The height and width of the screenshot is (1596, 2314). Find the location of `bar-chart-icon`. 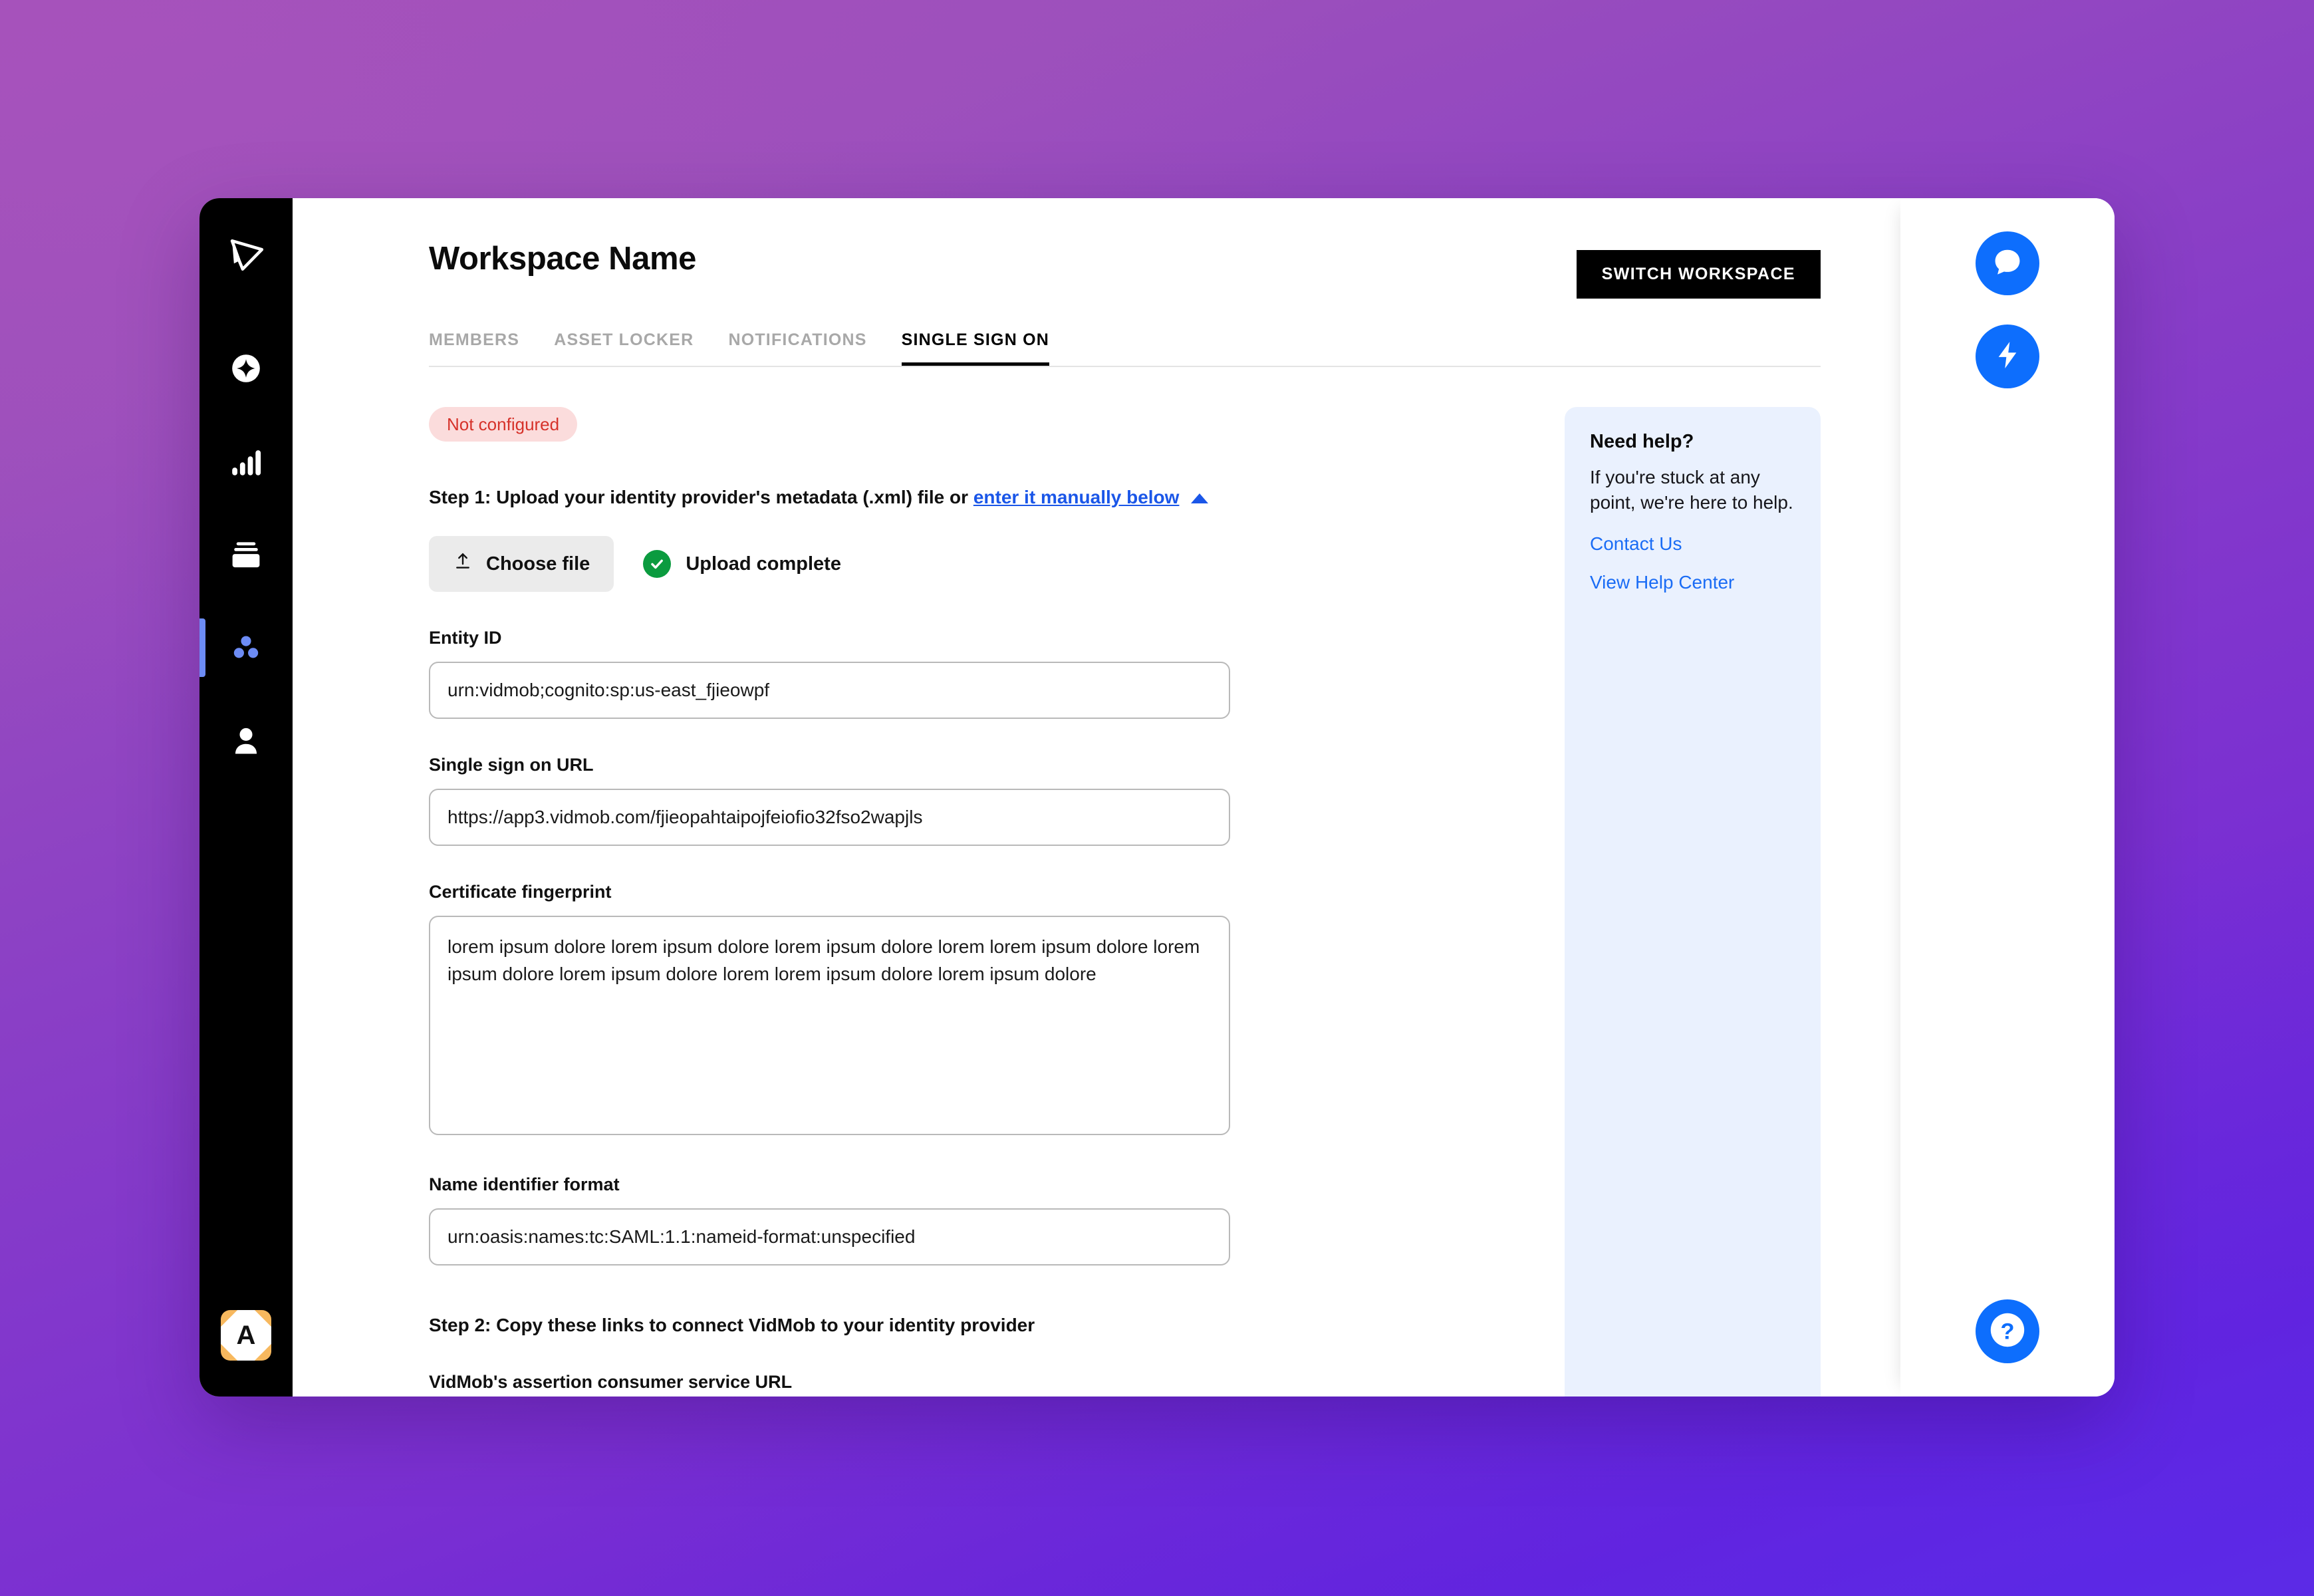

bar-chart-icon is located at coordinates (246, 461).